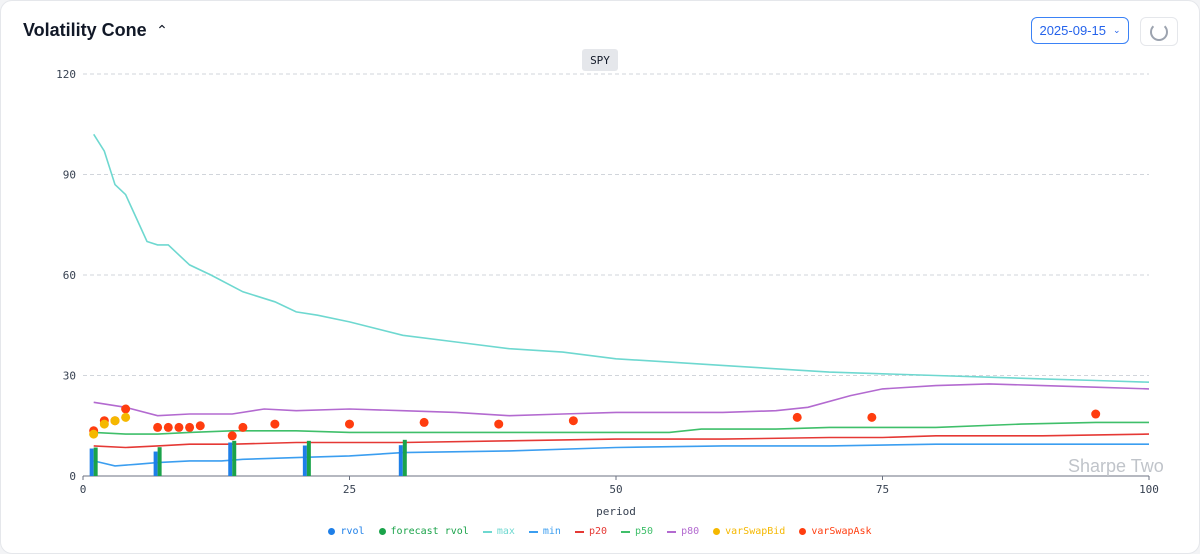  What do you see at coordinates (83, 489) in the screenshot?
I see `x-tick-label: 0` at bounding box center [83, 489].